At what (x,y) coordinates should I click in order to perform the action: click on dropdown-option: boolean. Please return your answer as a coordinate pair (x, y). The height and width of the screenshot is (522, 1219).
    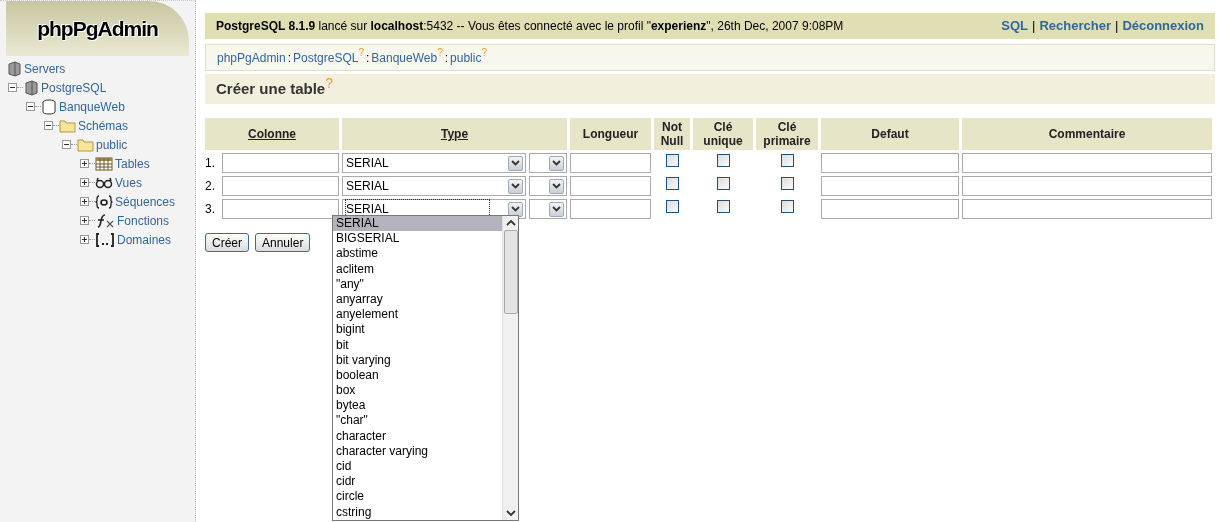
    Looking at the image, I should click on (417, 375).